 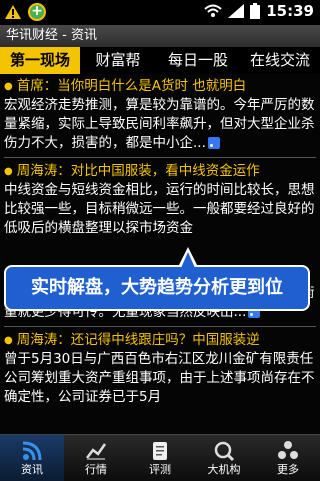 What do you see at coordinates (160, 12) in the screenshot?
I see `status-bar: + 15:39` at bounding box center [160, 12].